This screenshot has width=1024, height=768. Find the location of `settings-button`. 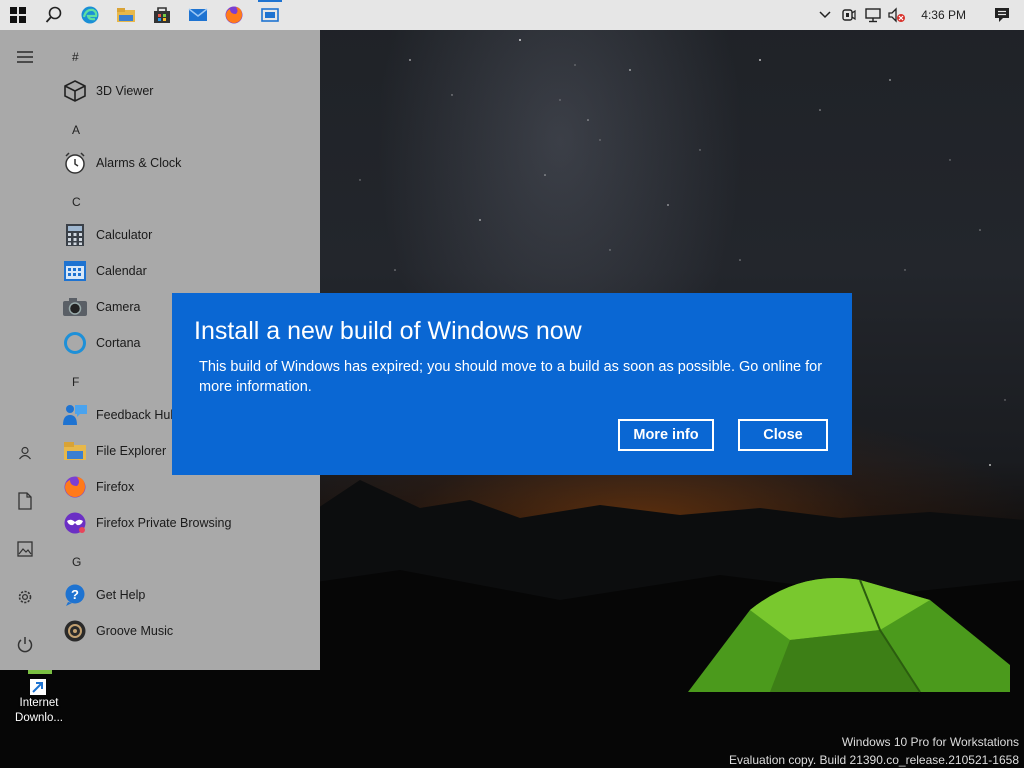

settings-button is located at coordinates (25, 597).